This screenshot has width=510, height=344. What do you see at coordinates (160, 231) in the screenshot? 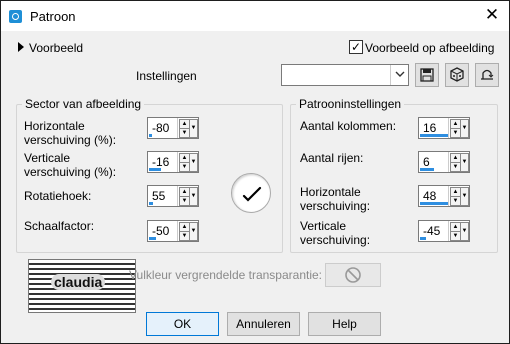
I see `scale-value: -50` at bounding box center [160, 231].